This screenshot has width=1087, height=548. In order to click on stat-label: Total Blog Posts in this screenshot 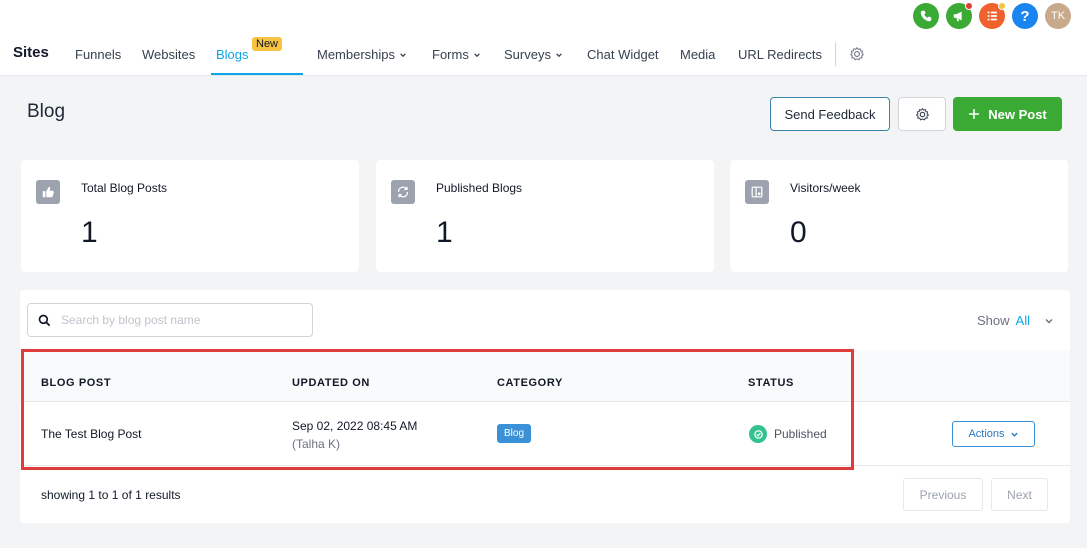, I will do `click(124, 188)`.